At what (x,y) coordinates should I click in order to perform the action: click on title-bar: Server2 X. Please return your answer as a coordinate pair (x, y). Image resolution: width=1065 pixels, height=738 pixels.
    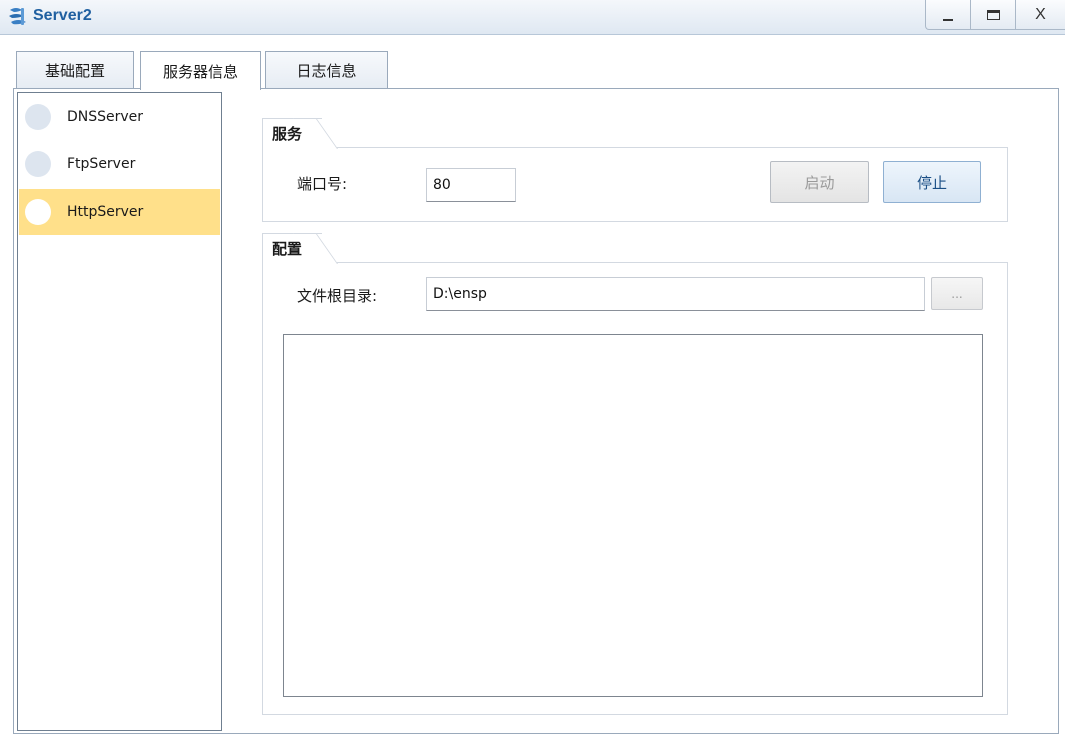
    Looking at the image, I should click on (532, 17).